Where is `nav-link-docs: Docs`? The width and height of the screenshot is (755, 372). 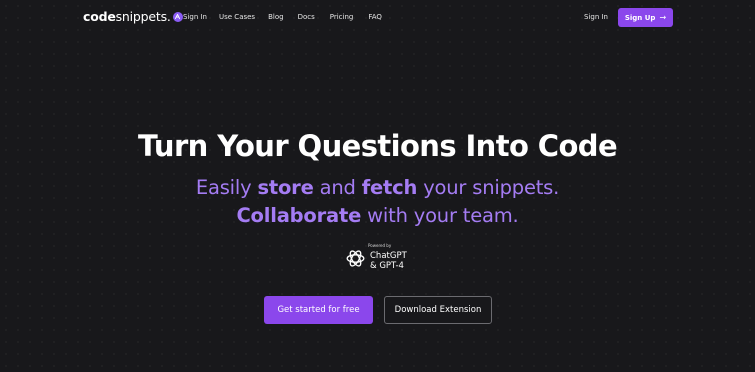 nav-link-docs: Docs is located at coordinates (306, 17).